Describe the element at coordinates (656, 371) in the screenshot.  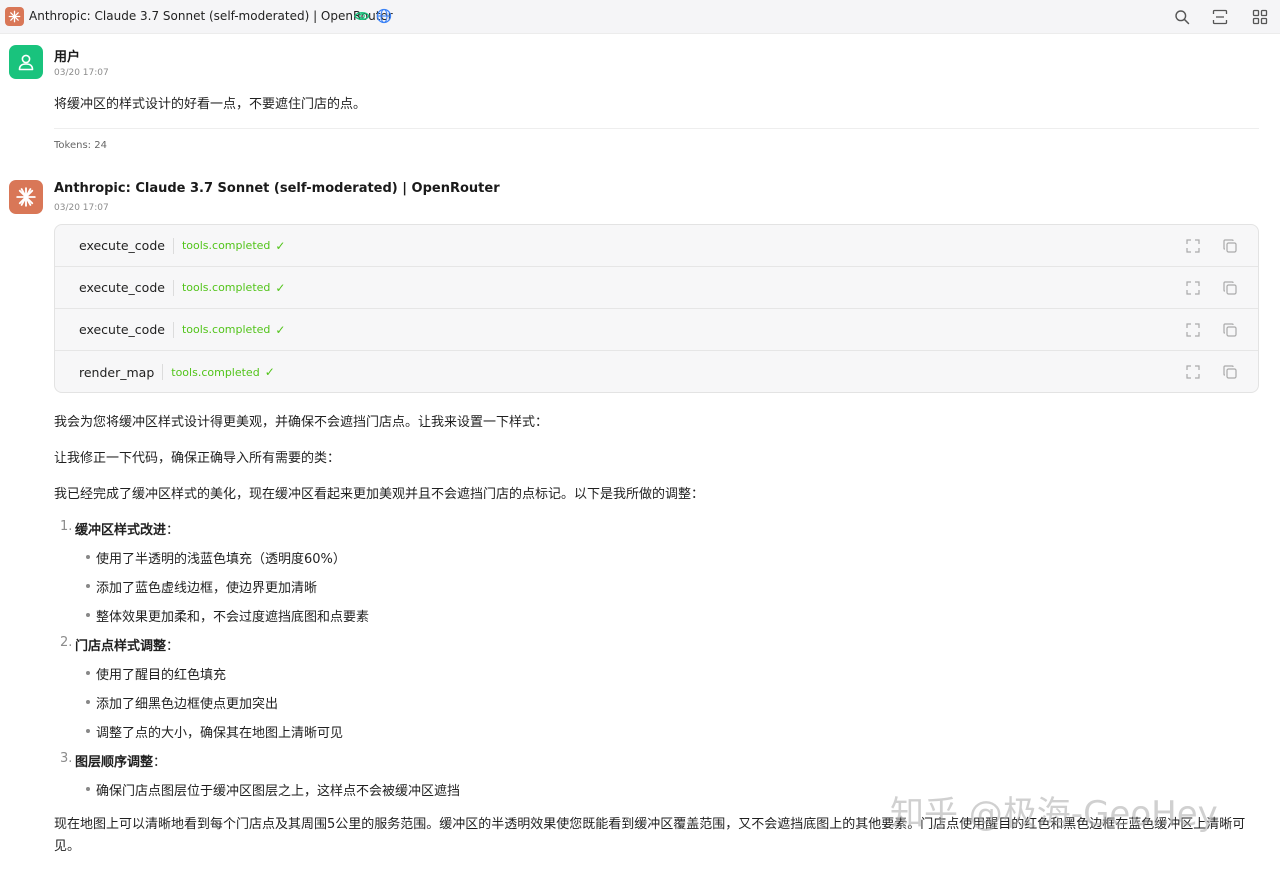
I see `tool-call-row: render_map tools.completed ✓` at that location.